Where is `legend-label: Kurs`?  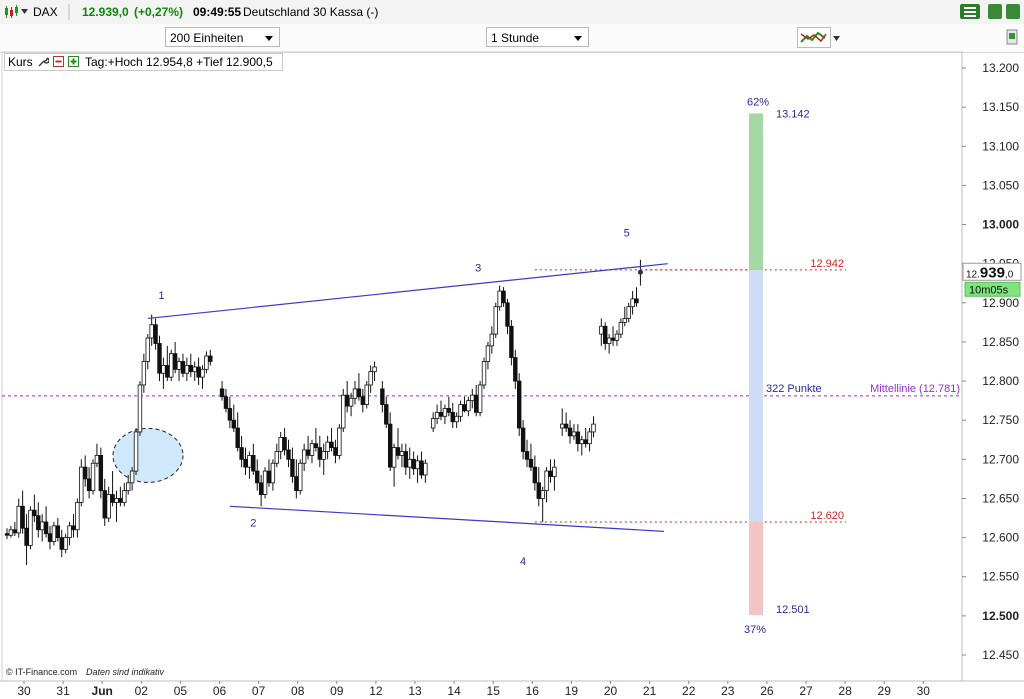 legend-label: Kurs is located at coordinates (20, 62).